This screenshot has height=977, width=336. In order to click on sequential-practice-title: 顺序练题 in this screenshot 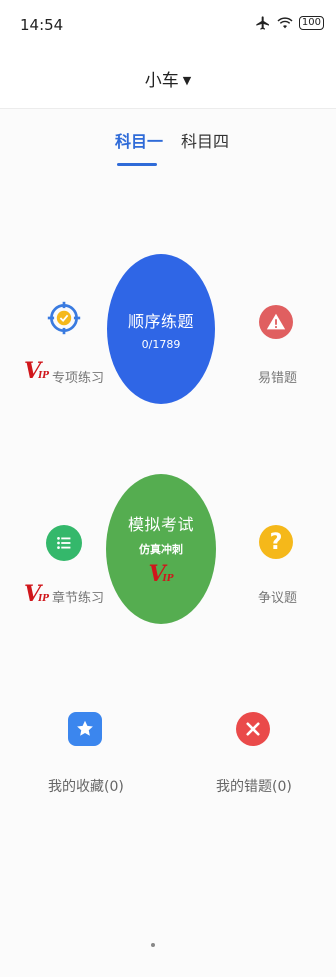, I will do `click(160, 321)`.